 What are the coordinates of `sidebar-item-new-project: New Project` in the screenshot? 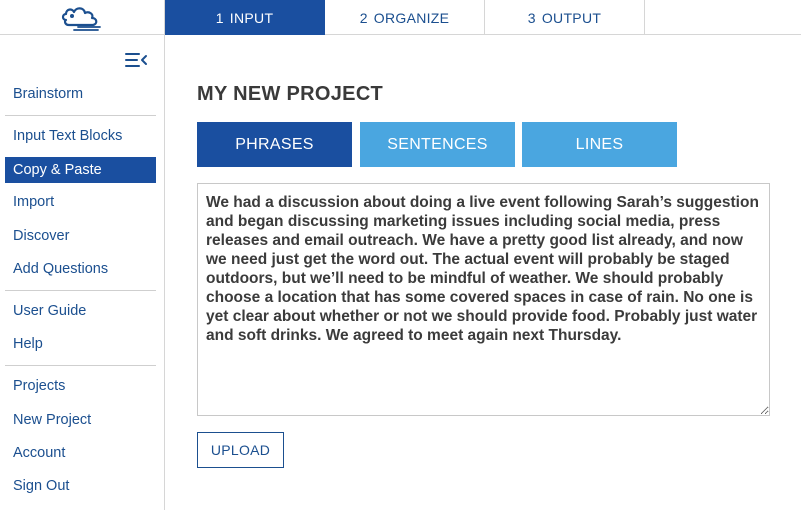 It's located at (80, 420).